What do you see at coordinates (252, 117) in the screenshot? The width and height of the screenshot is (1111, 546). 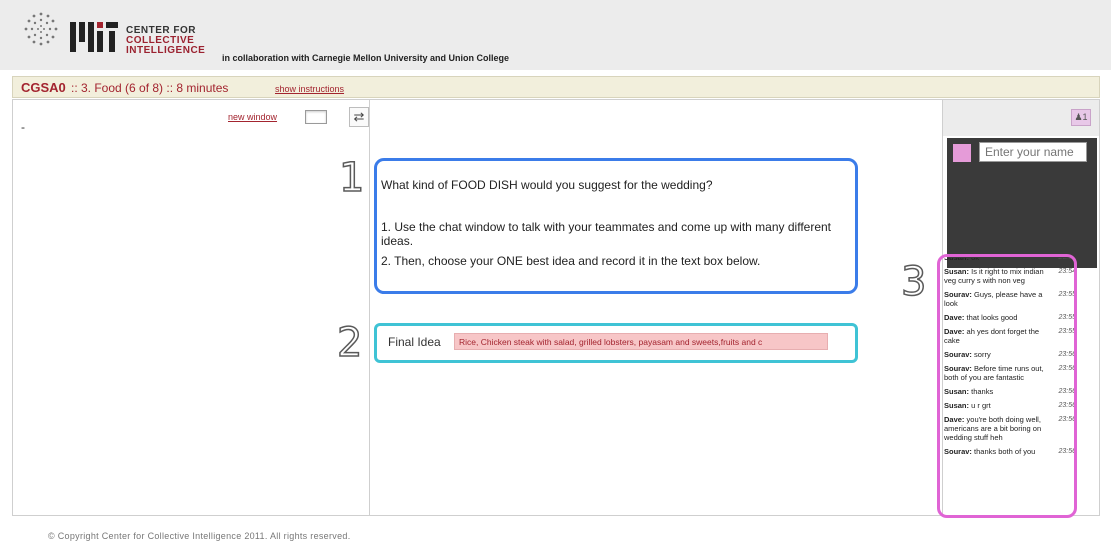 I see `new-window-link: new window` at bounding box center [252, 117].